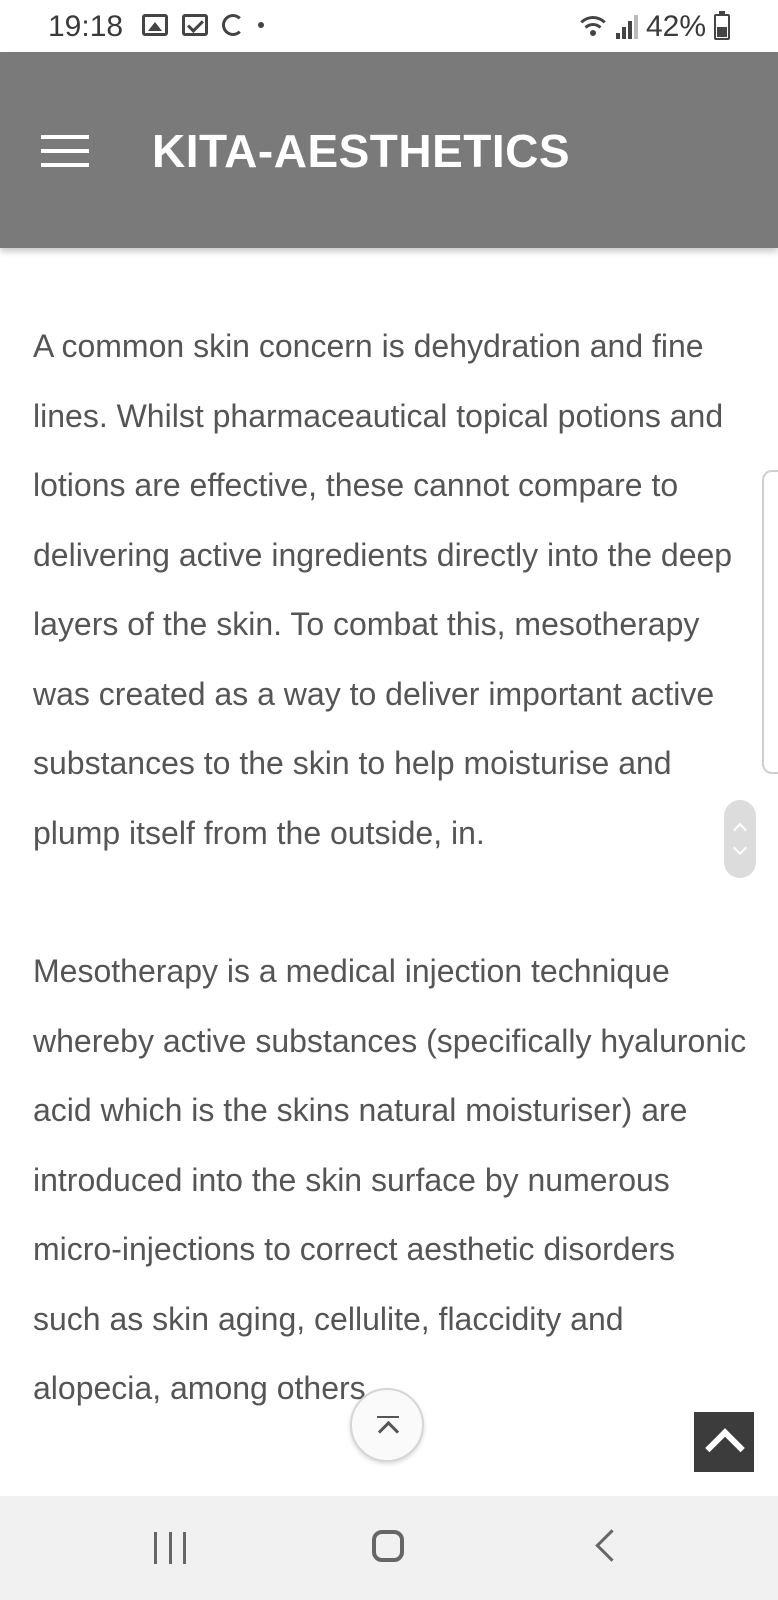  I want to click on system-icons: 42%, so click(652, 27).